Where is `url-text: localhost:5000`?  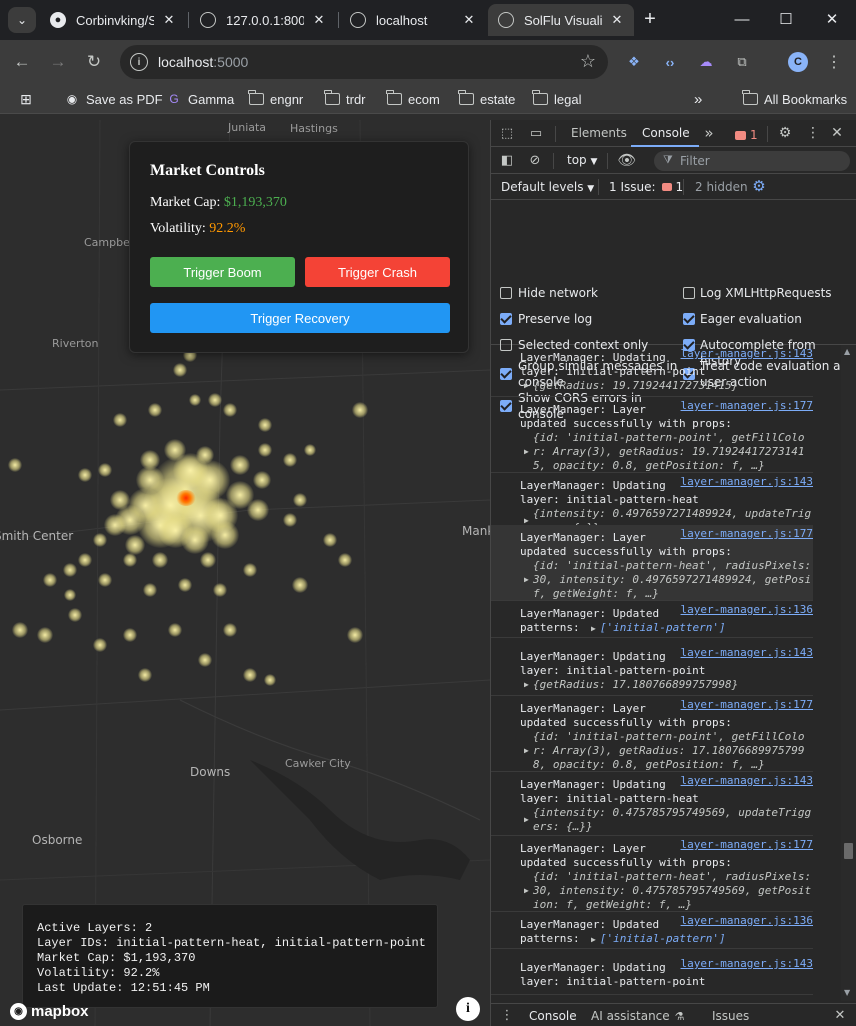
url-text: localhost:5000 is located at coordinates (203, 62).